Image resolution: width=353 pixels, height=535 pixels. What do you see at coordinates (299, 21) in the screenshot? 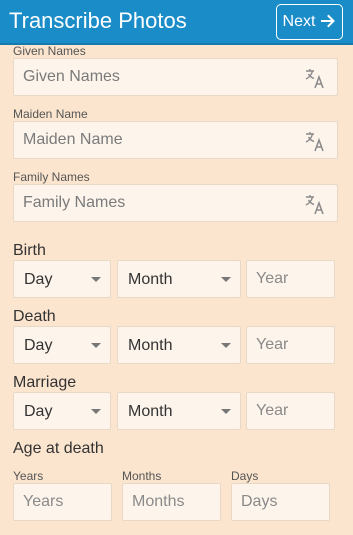
I see `next-button-label: Next` at bounding box center [299, 21].